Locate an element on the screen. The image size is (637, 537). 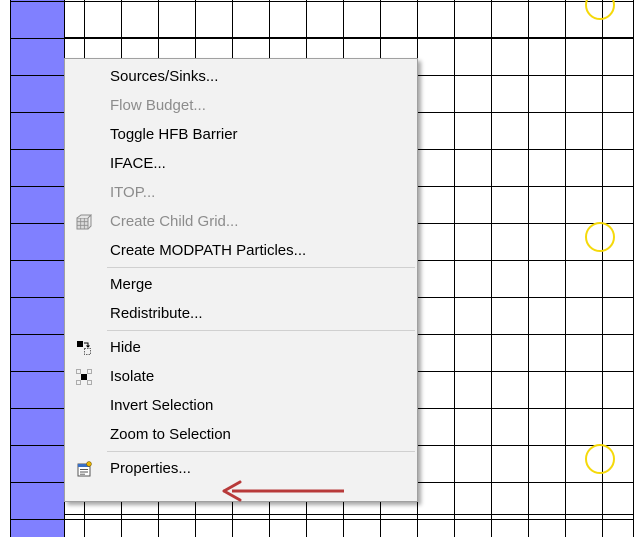
properties-icon is located at coordinates (84, 469).